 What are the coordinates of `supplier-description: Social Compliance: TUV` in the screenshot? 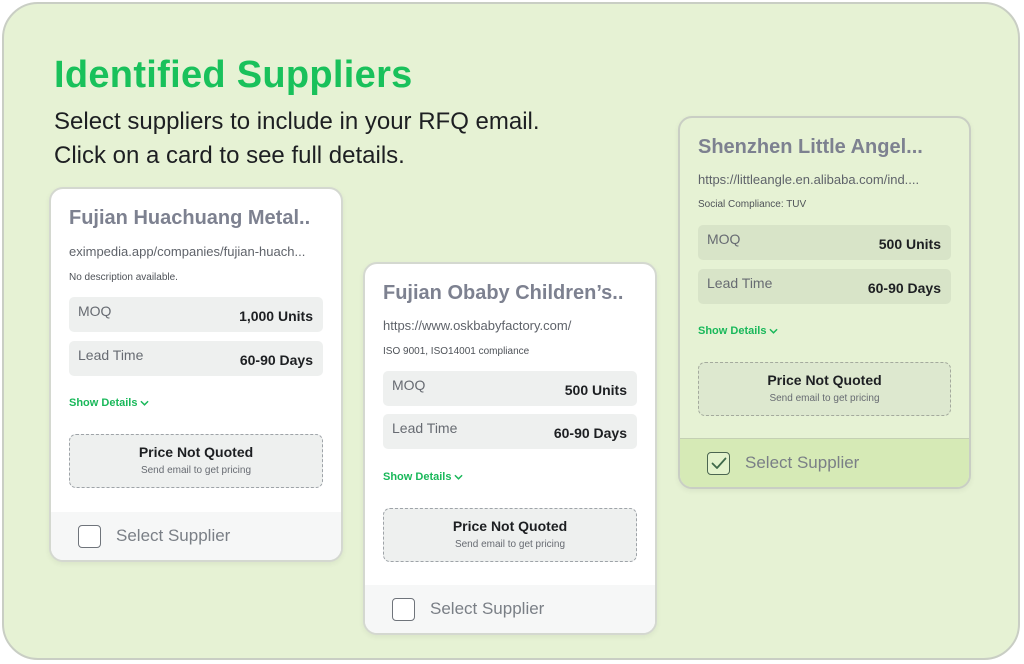 It's located at (752, 204).